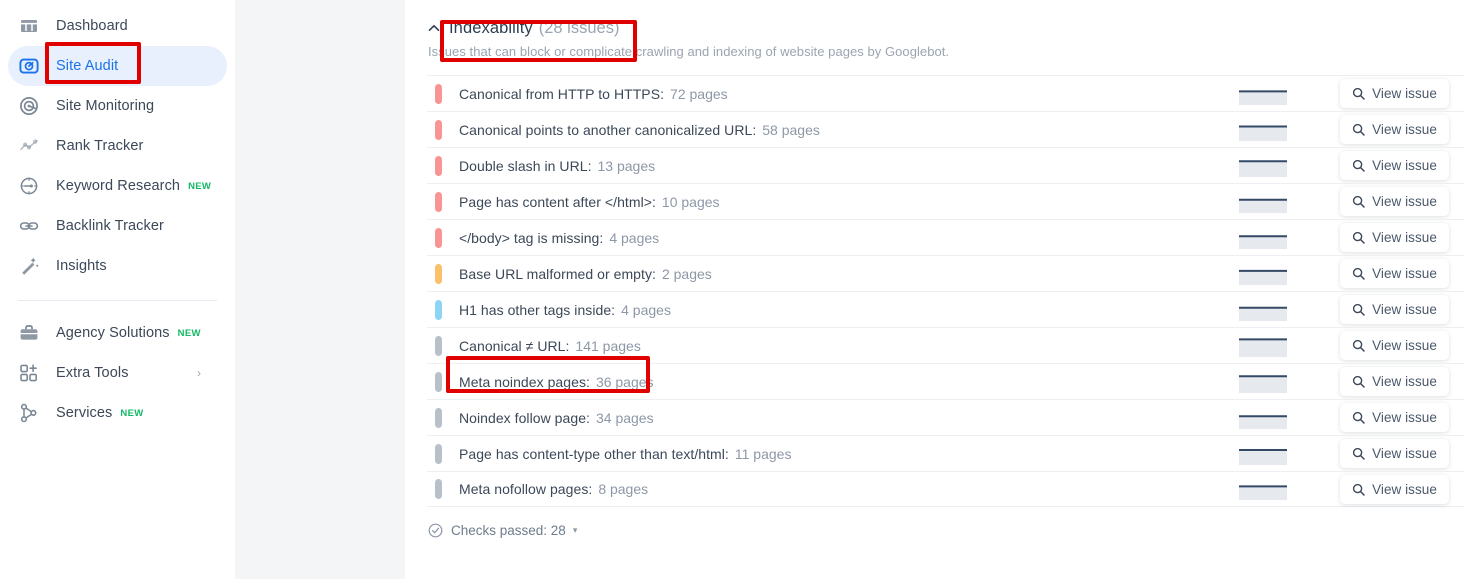  I want to click on sidebar-item-site-audit: Site Audit, so click(117, 66).